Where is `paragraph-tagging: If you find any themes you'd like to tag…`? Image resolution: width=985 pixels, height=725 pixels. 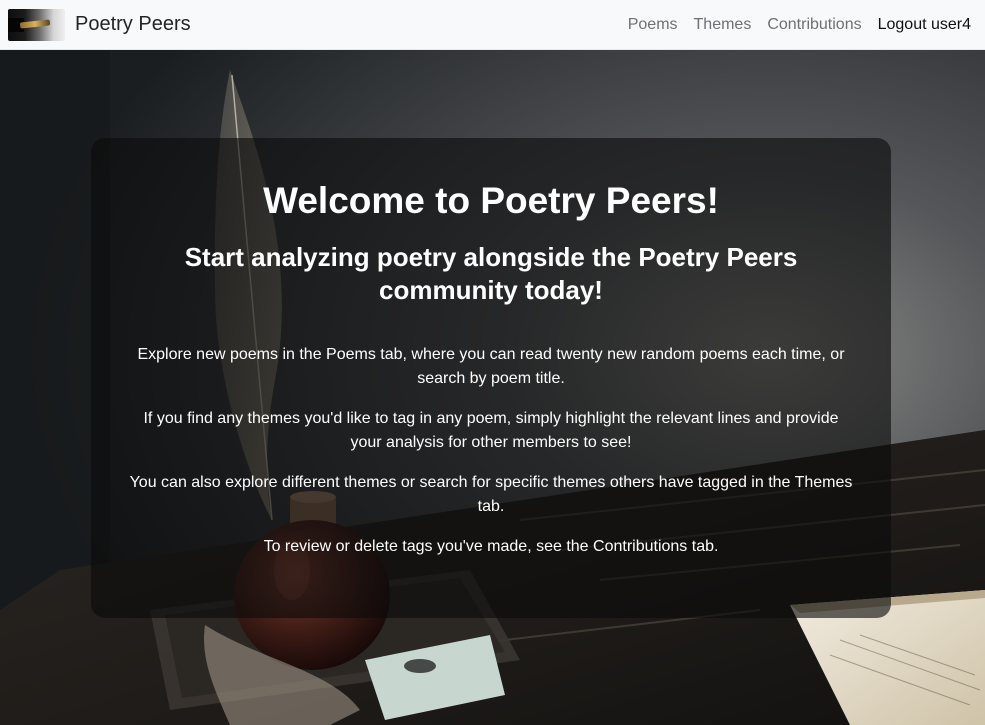 paragraph-tagging: If you find any themes you'd like to tag… is located at coordinates (491, 430).